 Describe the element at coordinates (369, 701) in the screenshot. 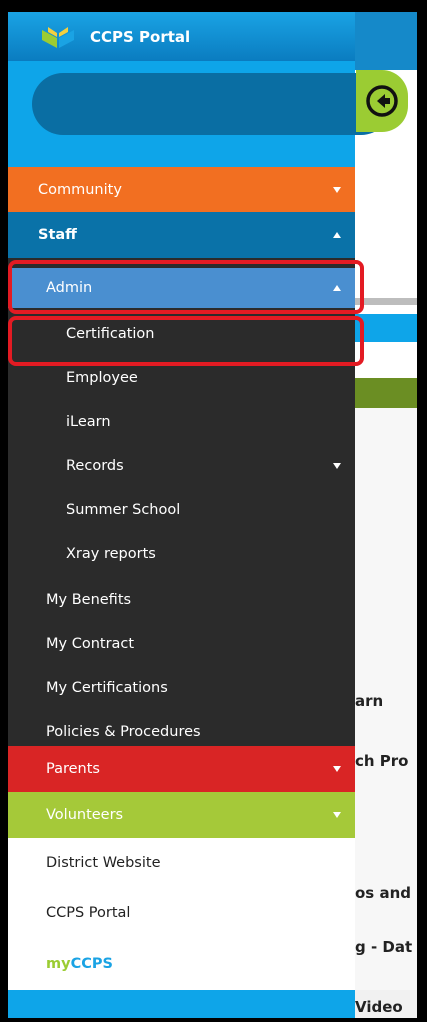

I see `bg-text-1: arn` at that location.